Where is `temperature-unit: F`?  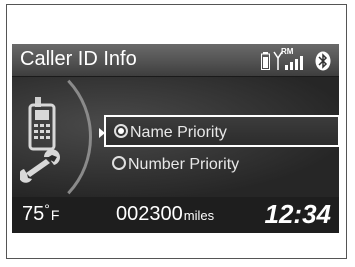
temperature-unit: F is located at coordinates (55, 215).